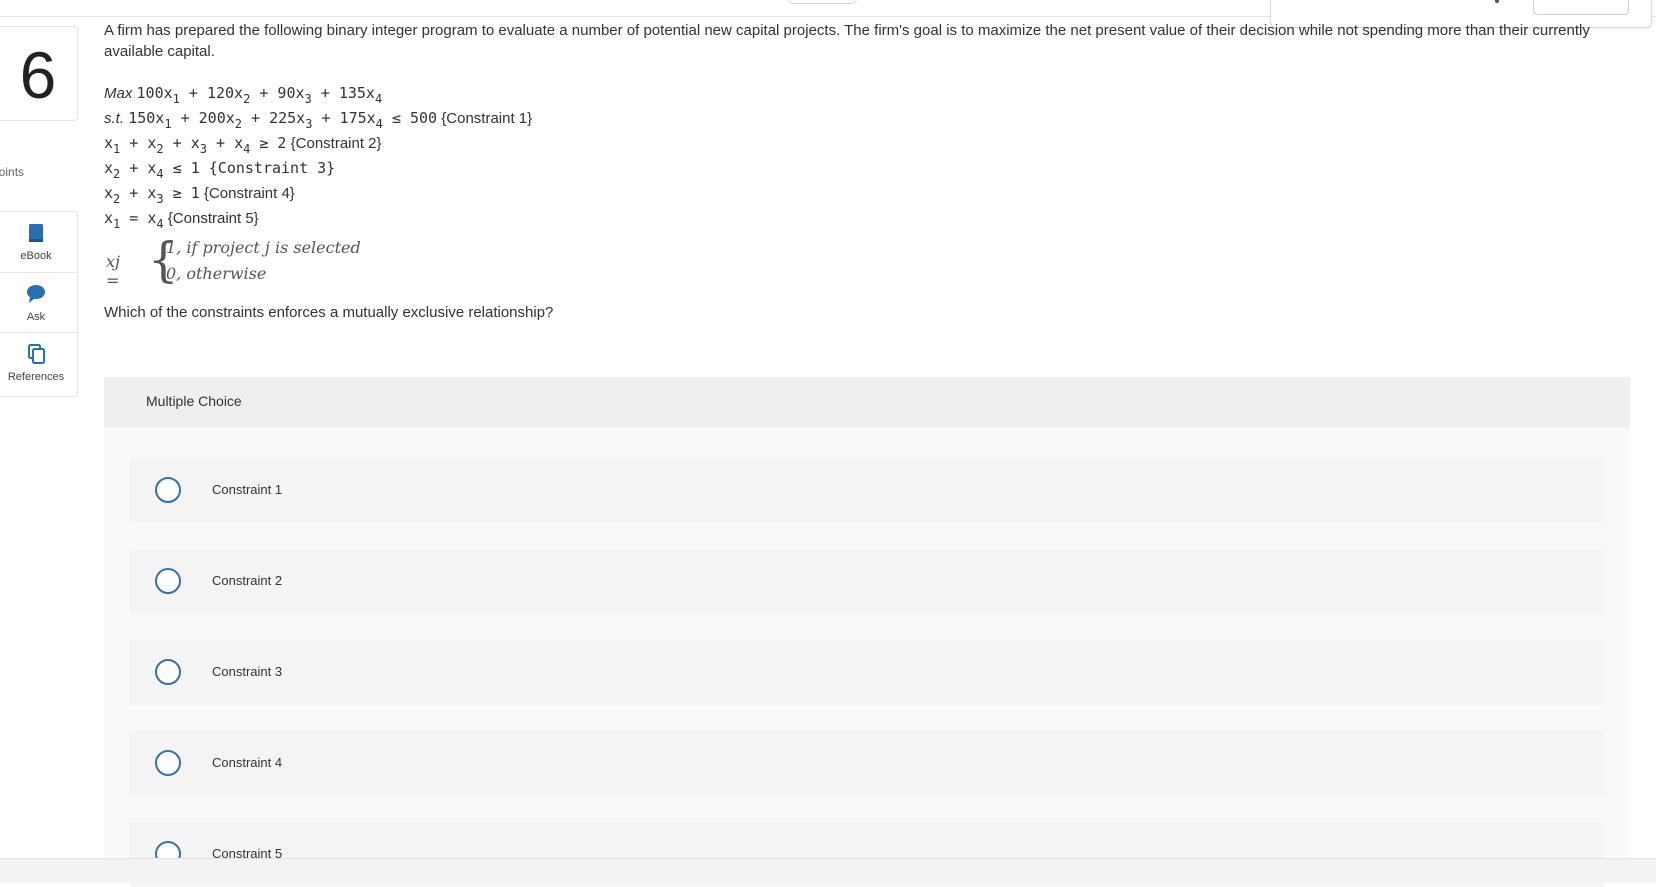  I want to click on references-button: References, so click(38, 362).